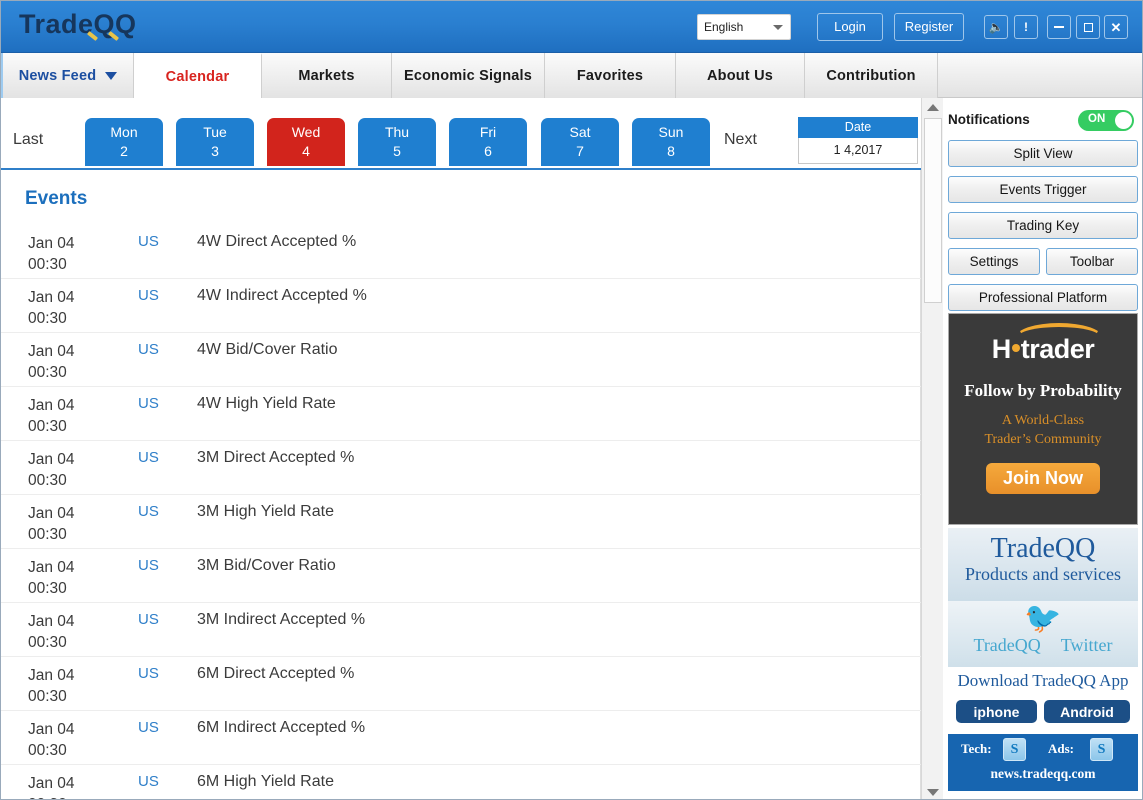 The height and width of the screenshot is (800, 1143). I want to click on language-select: English, so click(744, 27).